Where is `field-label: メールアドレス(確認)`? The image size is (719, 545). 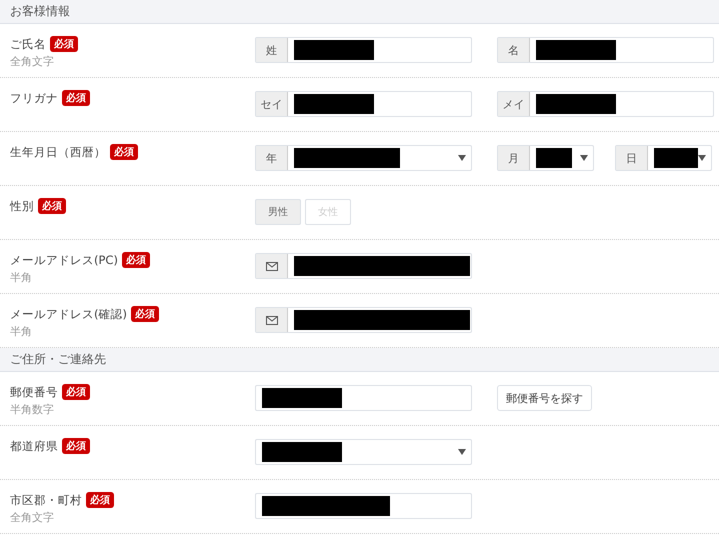 field-label: メールアドレス(確認) is located at coordinates (68, 314).